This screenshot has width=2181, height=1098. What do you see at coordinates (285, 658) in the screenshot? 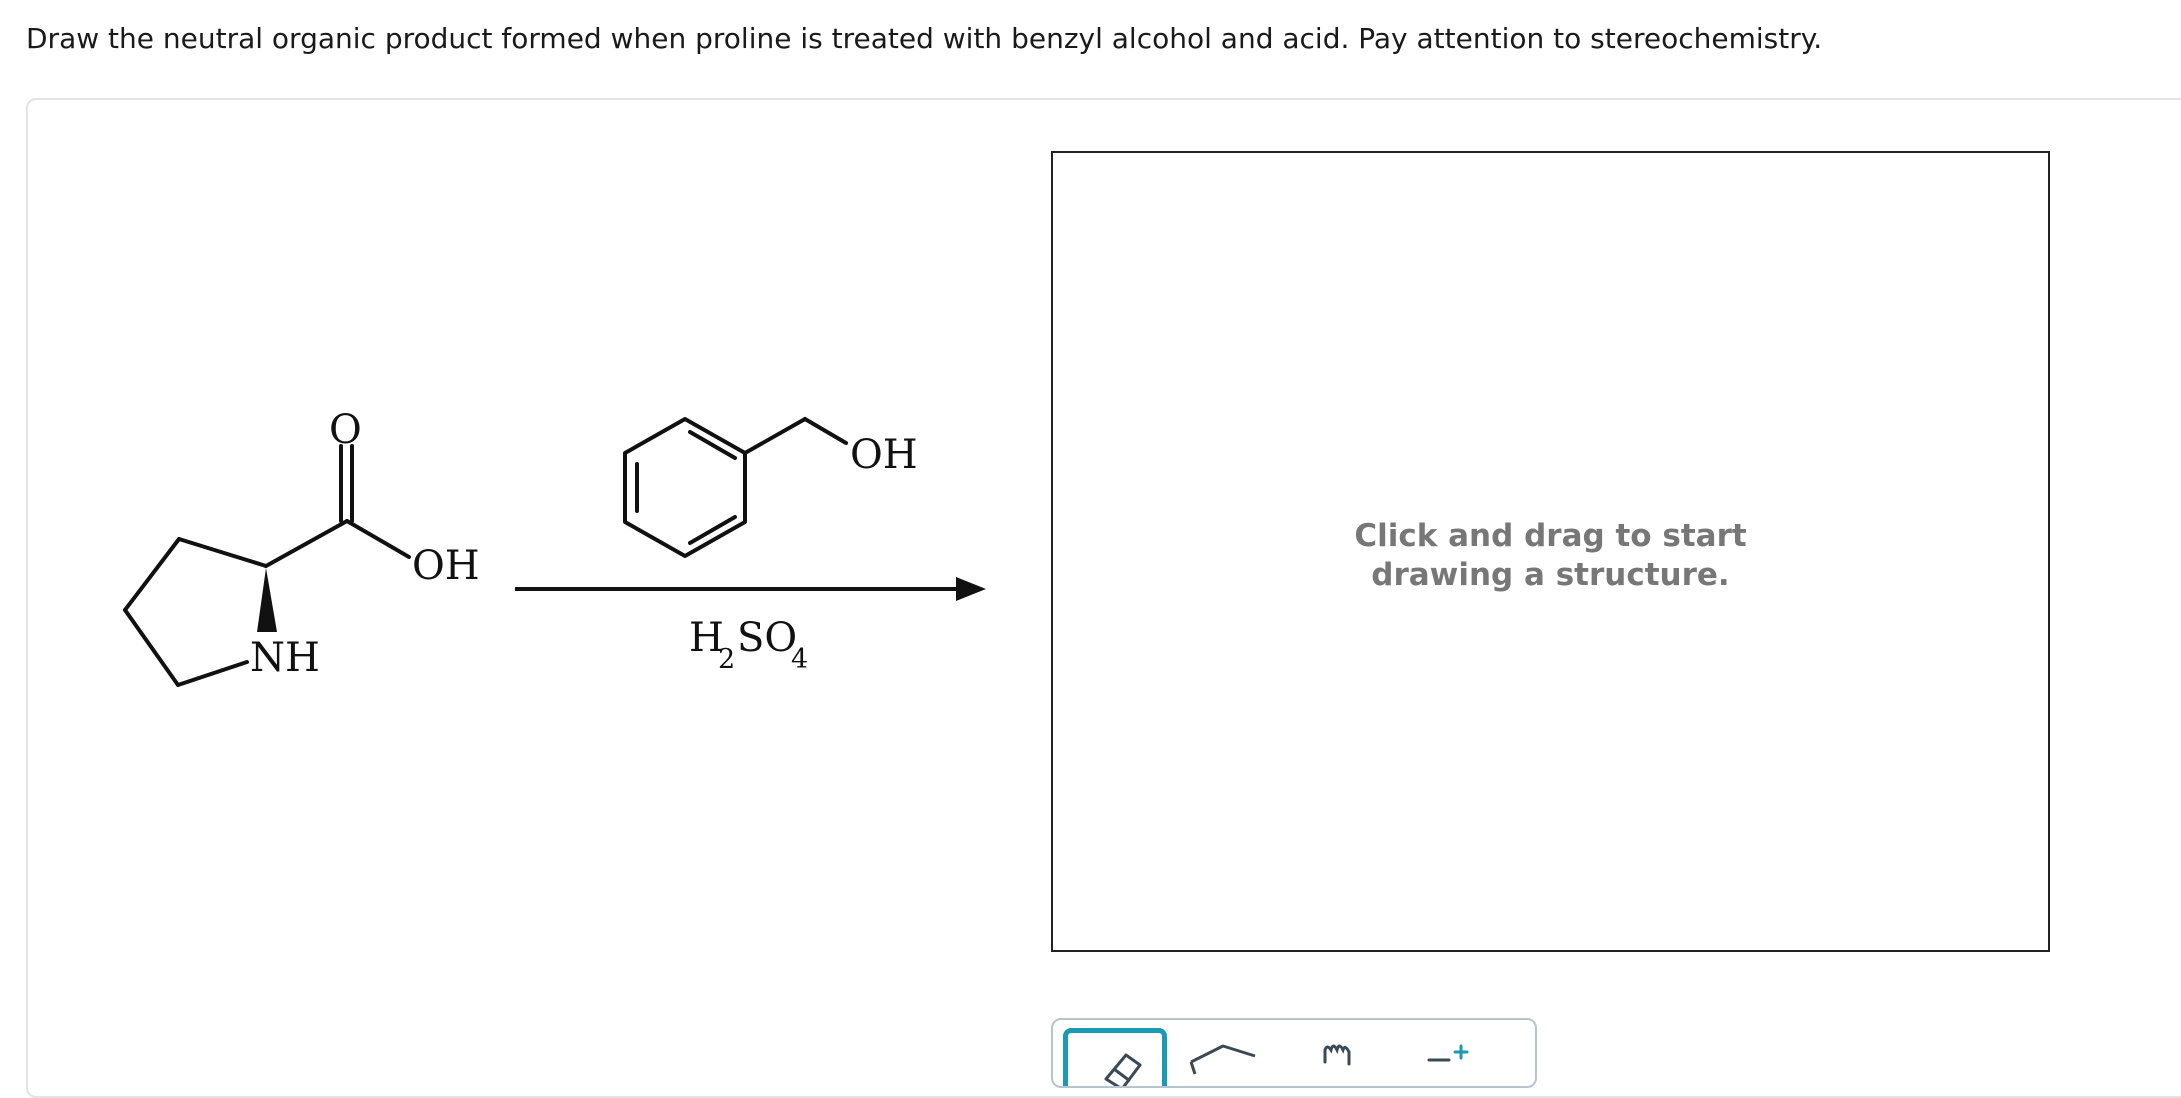
I see `amine-label: NH` at bounding box center [285, 658].